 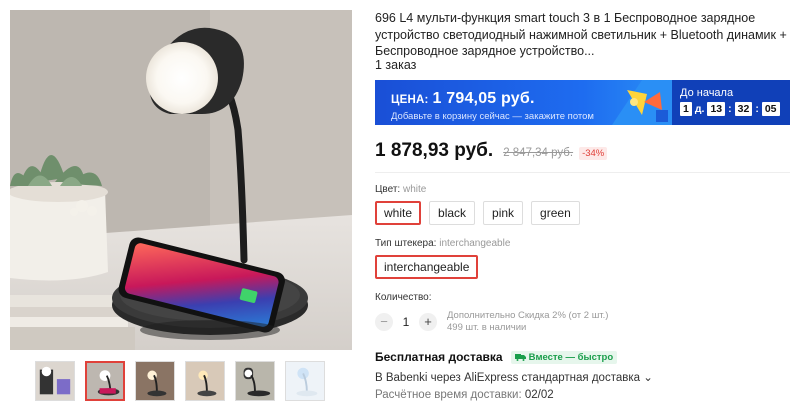 What do you see at coordinates (716, 109) in the screenshot?
I see `countdown-hours: 13` at bounding box center [716, 109].